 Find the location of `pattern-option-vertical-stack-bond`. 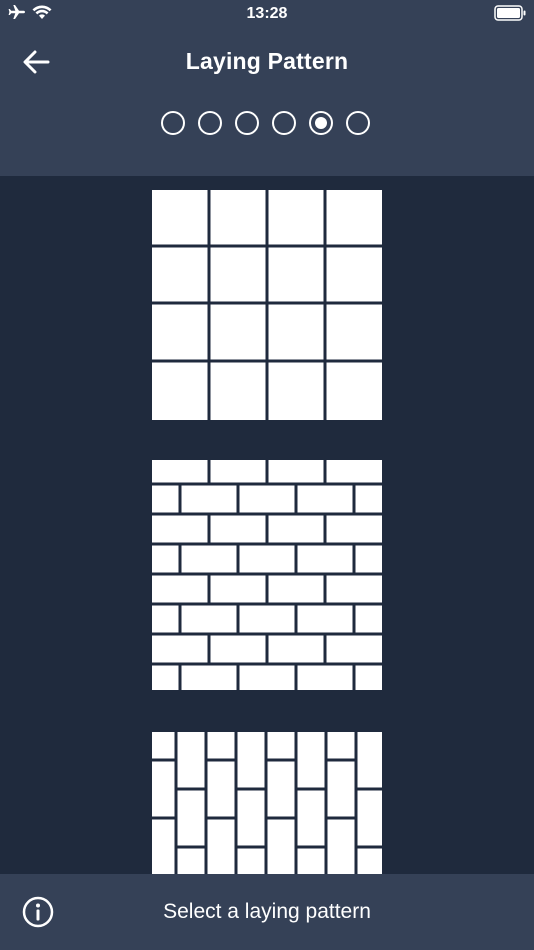

pattern-option-vertical-stack-bond is located at coordinates (267, 803).